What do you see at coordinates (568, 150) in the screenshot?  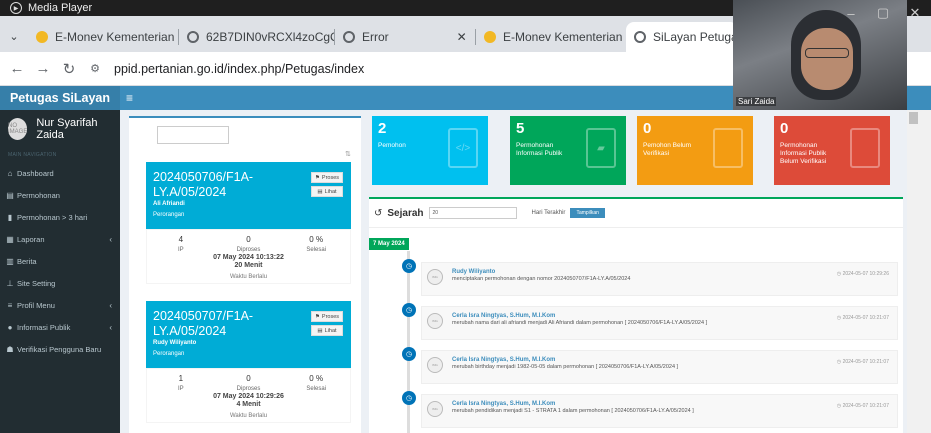 I see `info-box-permohonan: 5 Permohonan Informasi Publik ▰` at bounding box center [568, 150].